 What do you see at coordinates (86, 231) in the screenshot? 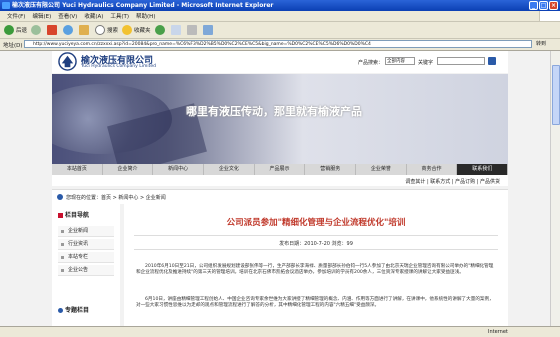
I see `sidebar-item-company-news: 企业新闻` at bounding box center [86, 231].